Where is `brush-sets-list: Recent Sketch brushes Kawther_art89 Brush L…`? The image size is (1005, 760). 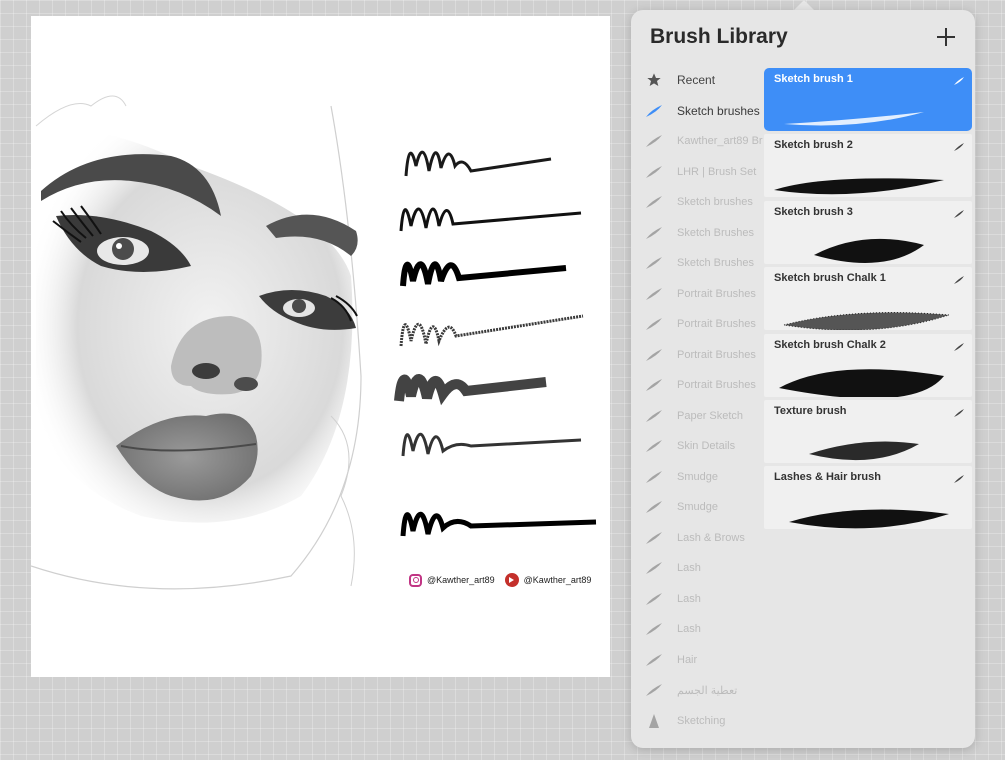
brush-sets-list: Recent Sketch brushes Kawther_art89 Brush L… is located at coordinates (697, 406).